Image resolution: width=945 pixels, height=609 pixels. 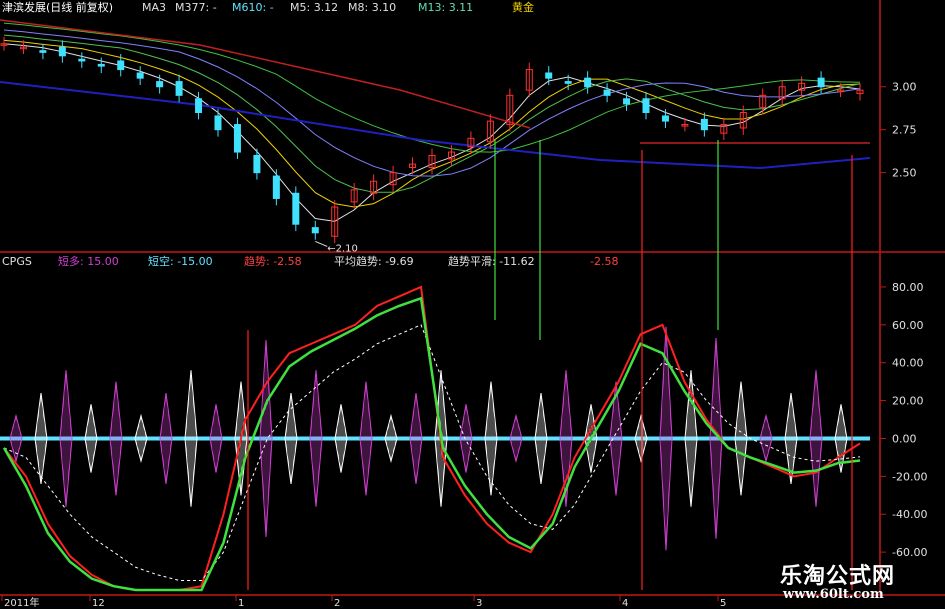 I want to click on trend-smooth-label: 趋势平滑: -11.62, so click(x=491, y=261).